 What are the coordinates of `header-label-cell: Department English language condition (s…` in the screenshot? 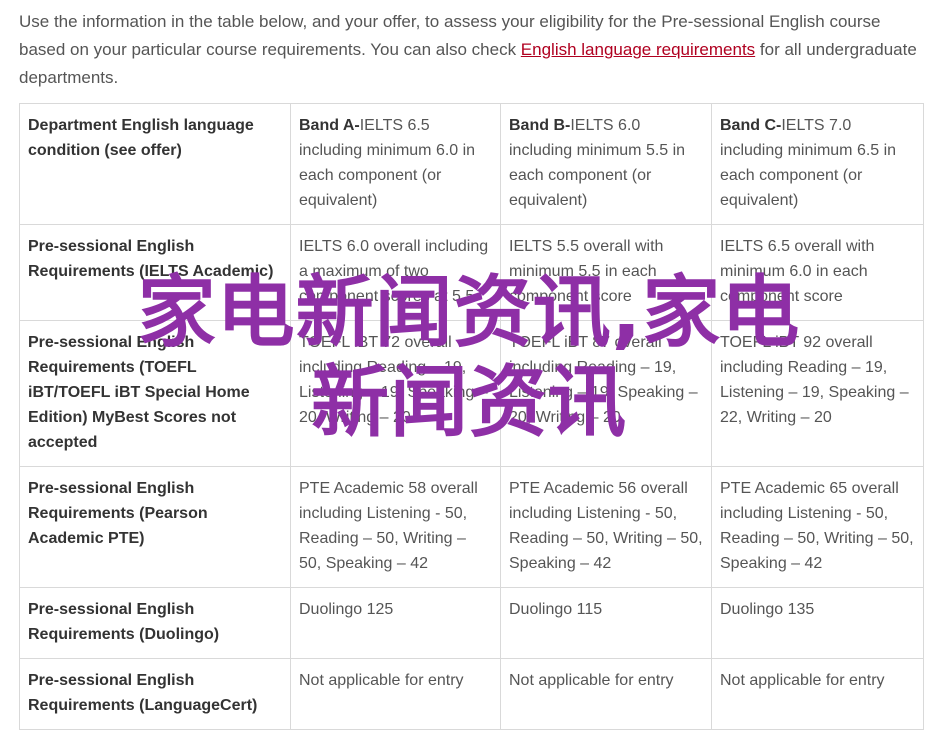 It's located at (155, 164).